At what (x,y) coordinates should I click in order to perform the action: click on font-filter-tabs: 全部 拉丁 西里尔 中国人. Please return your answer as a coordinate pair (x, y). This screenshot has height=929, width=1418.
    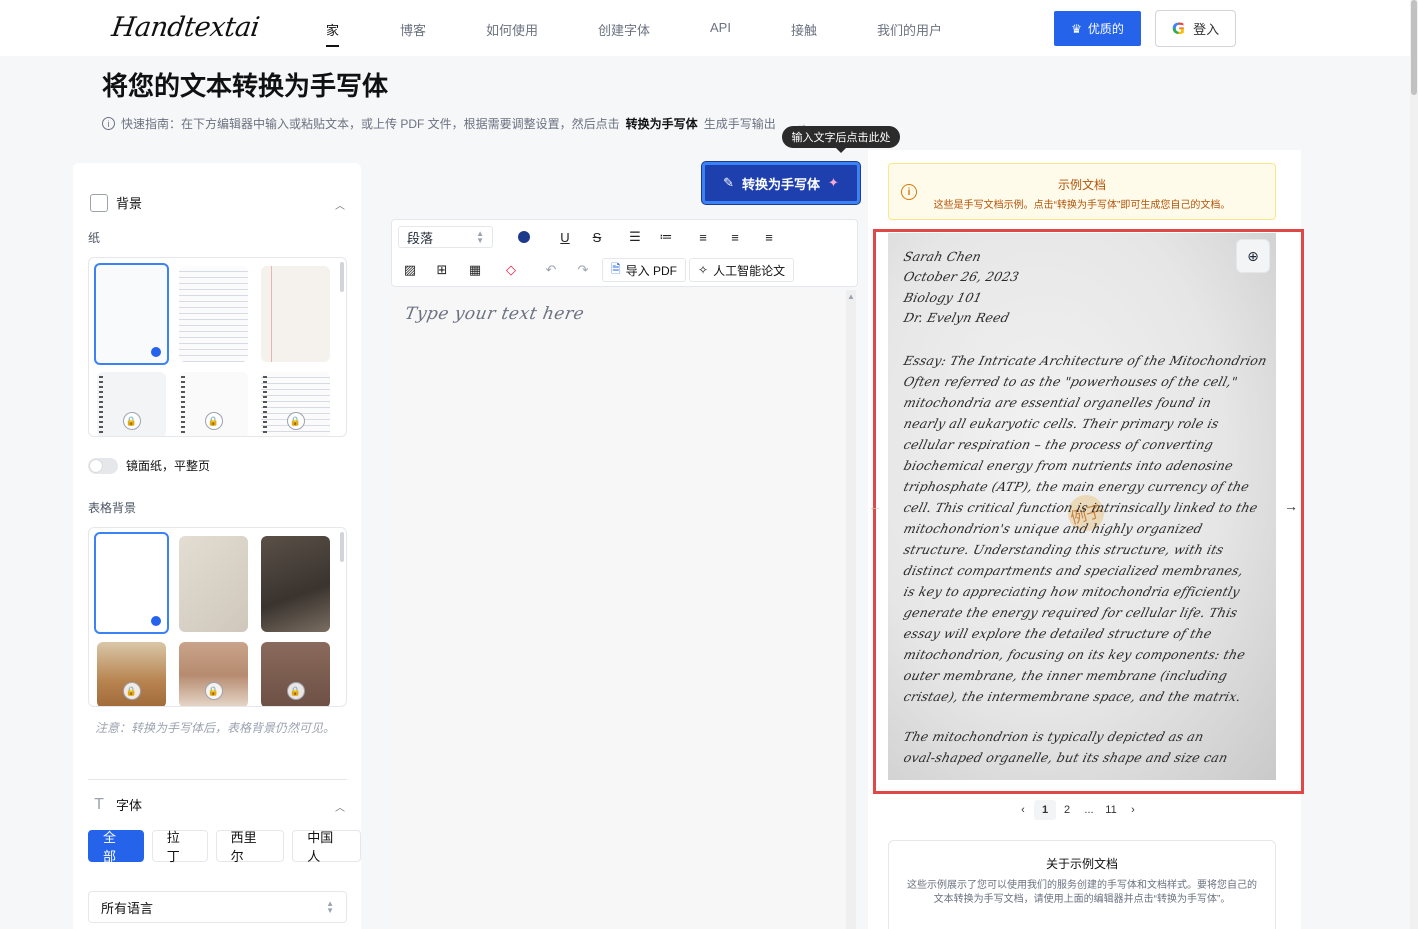
    Looking at the image, I should click on (224, 847).